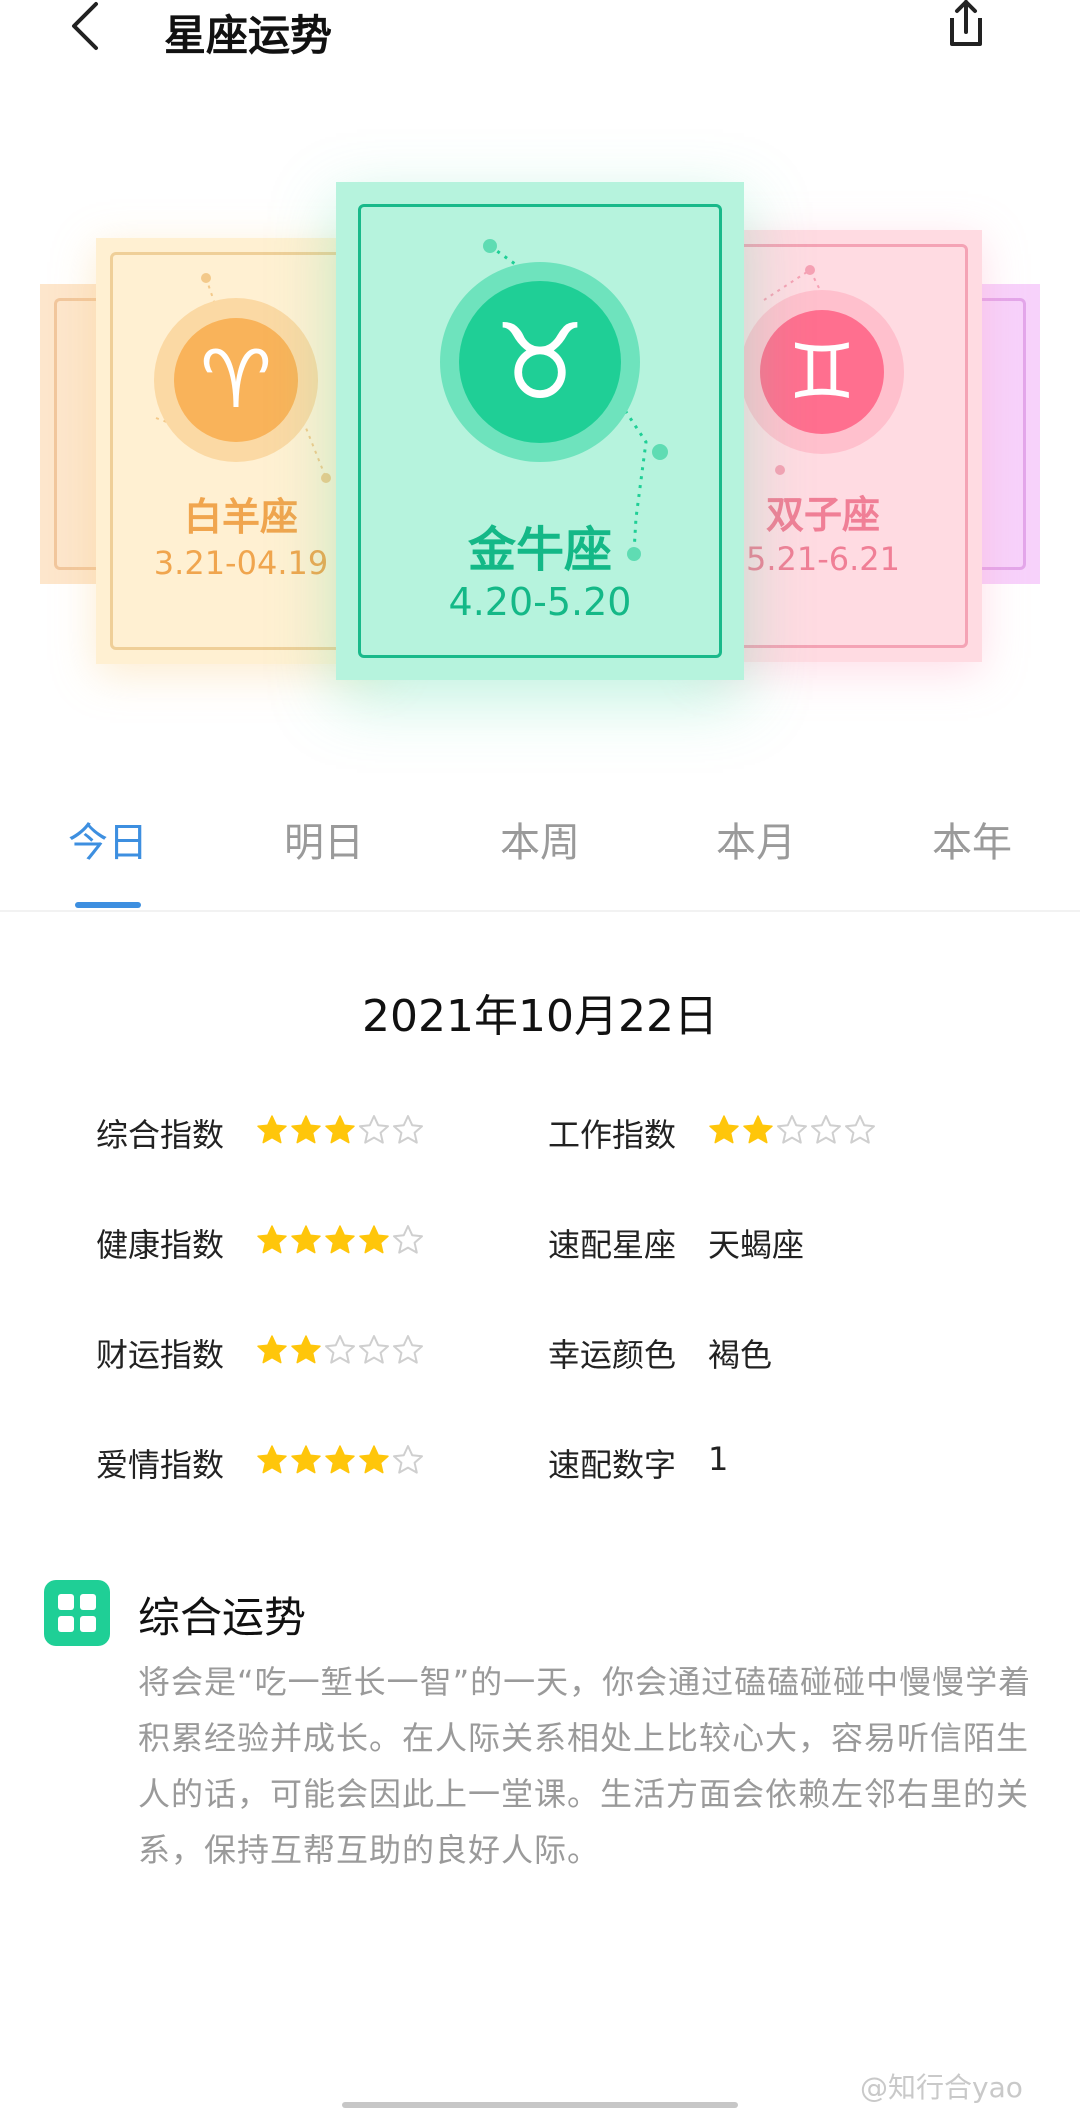 Image resolution: width=1080 pixels, height=2112 pixels. I want to click on lucky-color-value: 褐色, so click(740, 1355).